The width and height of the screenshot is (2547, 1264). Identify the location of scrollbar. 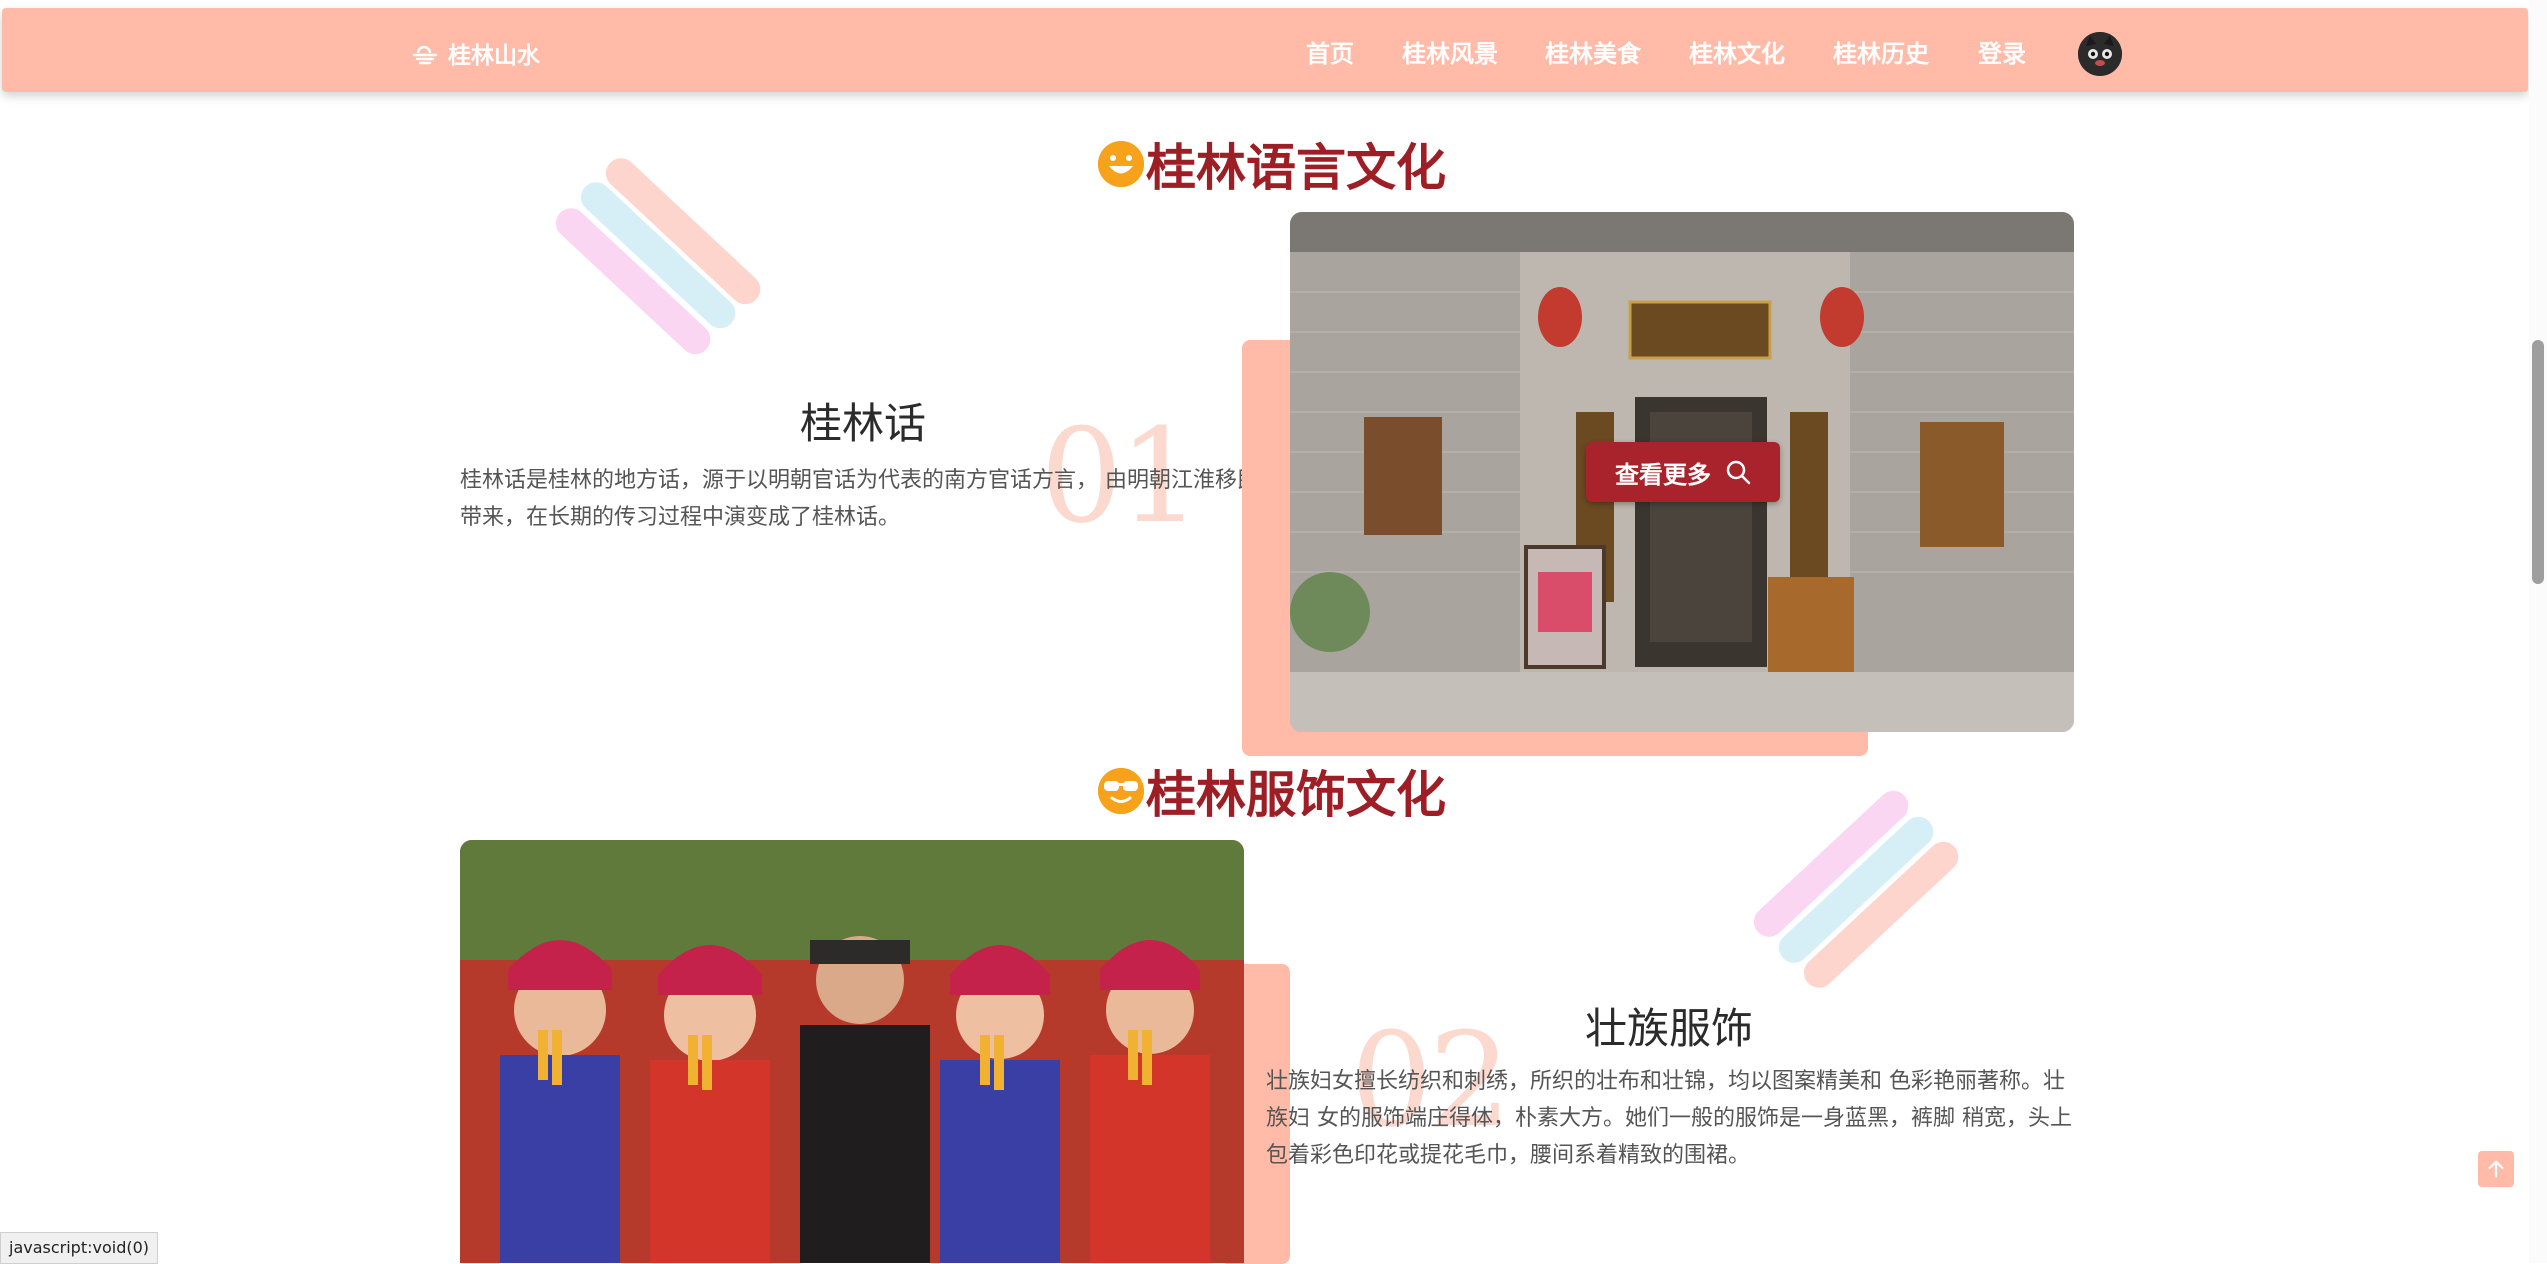
(2538, 631).